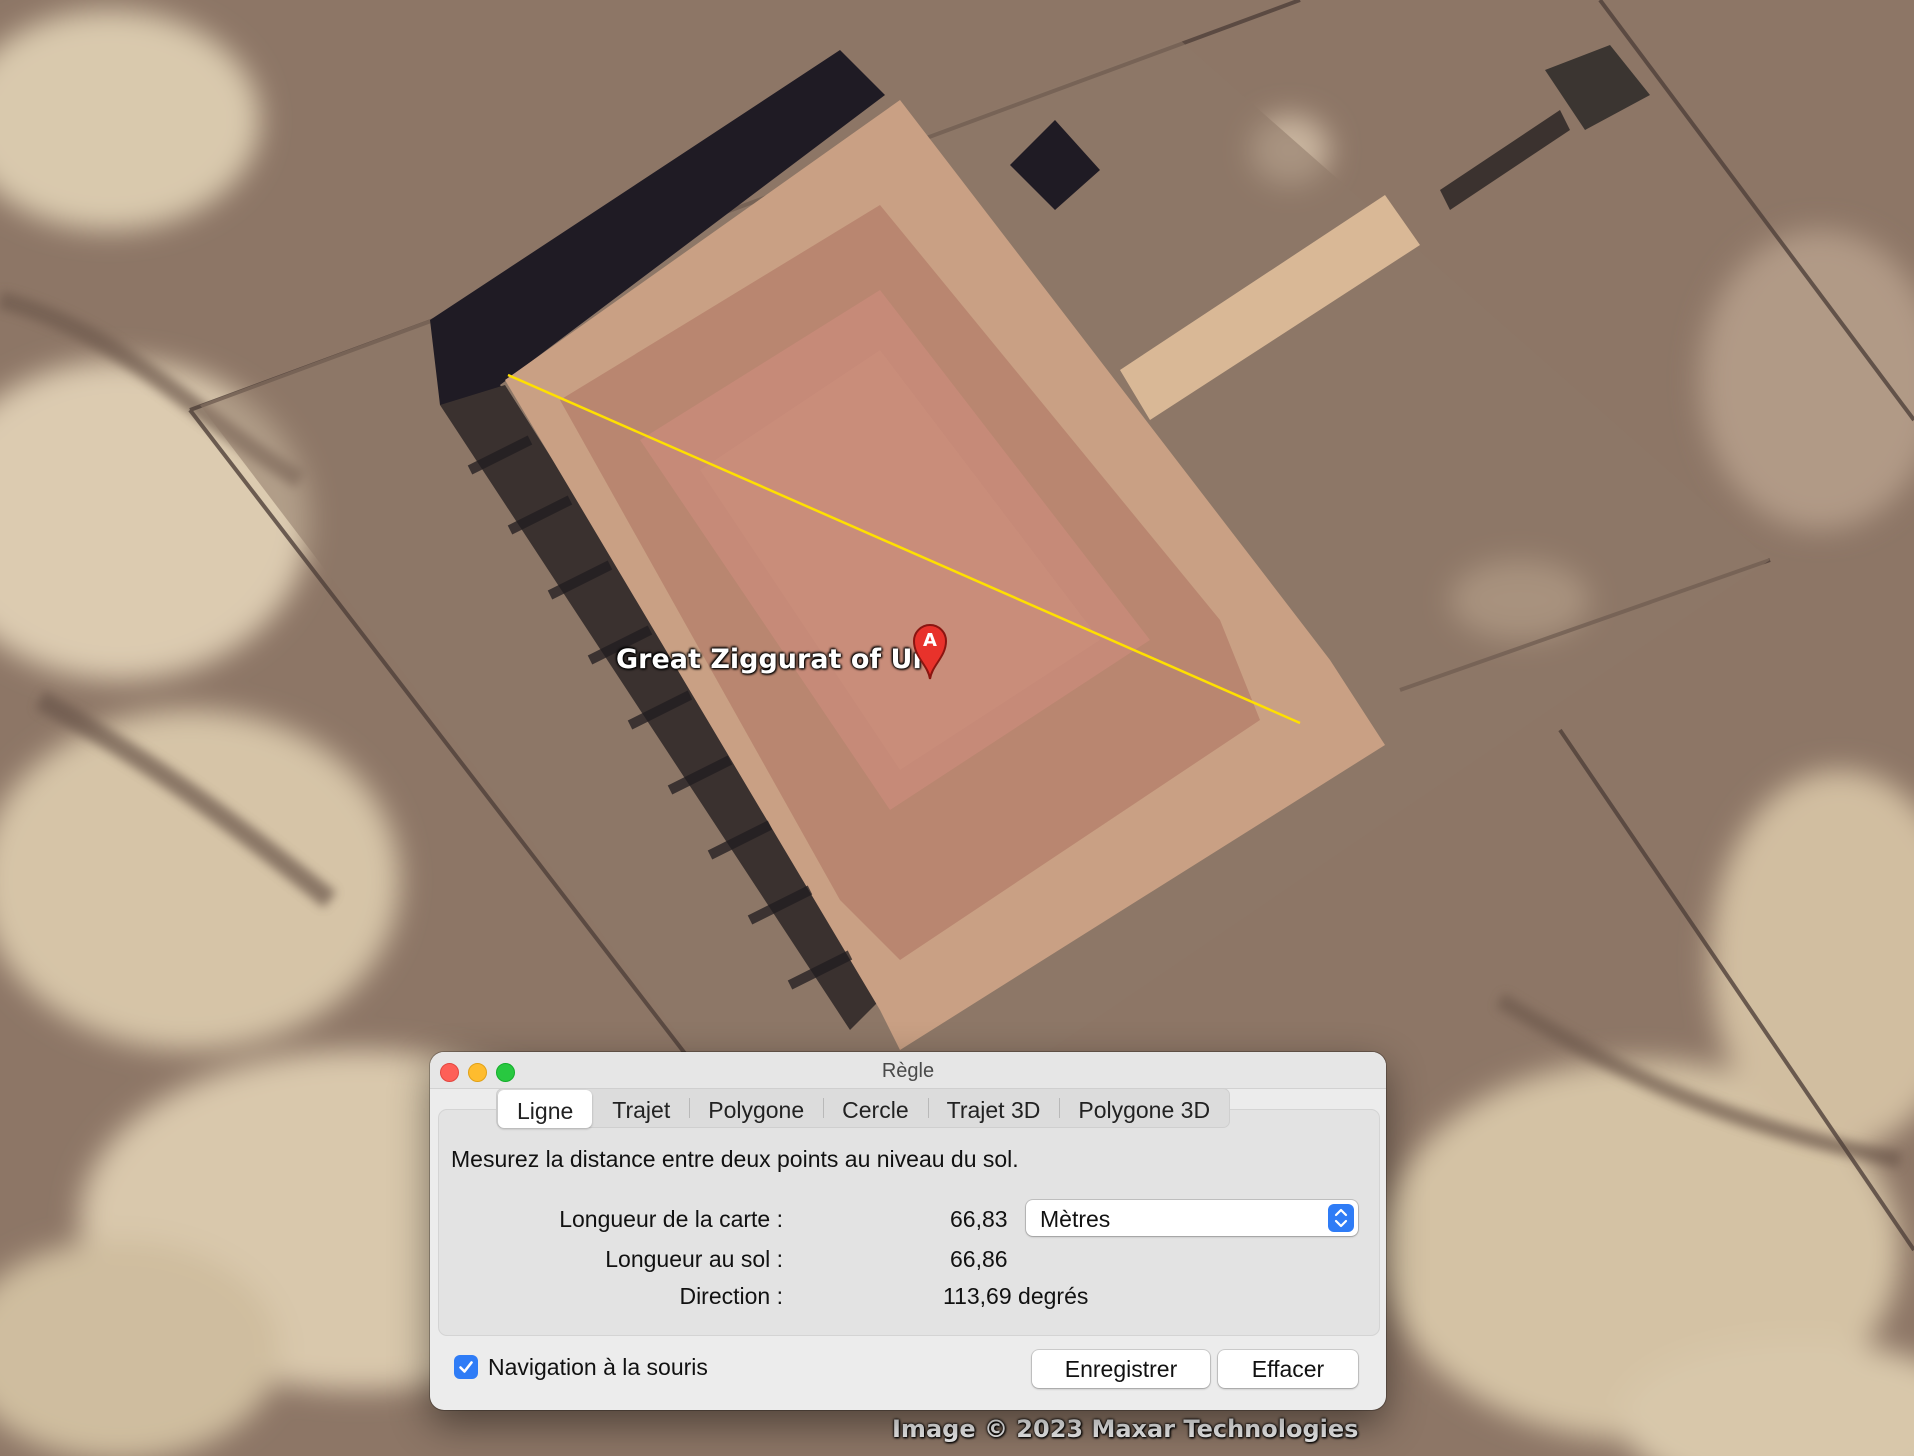  Describe the element at coordinates (993, 1108) in the screenshot. I see `tab-trajet-3d: Trajet 3D` at that location.